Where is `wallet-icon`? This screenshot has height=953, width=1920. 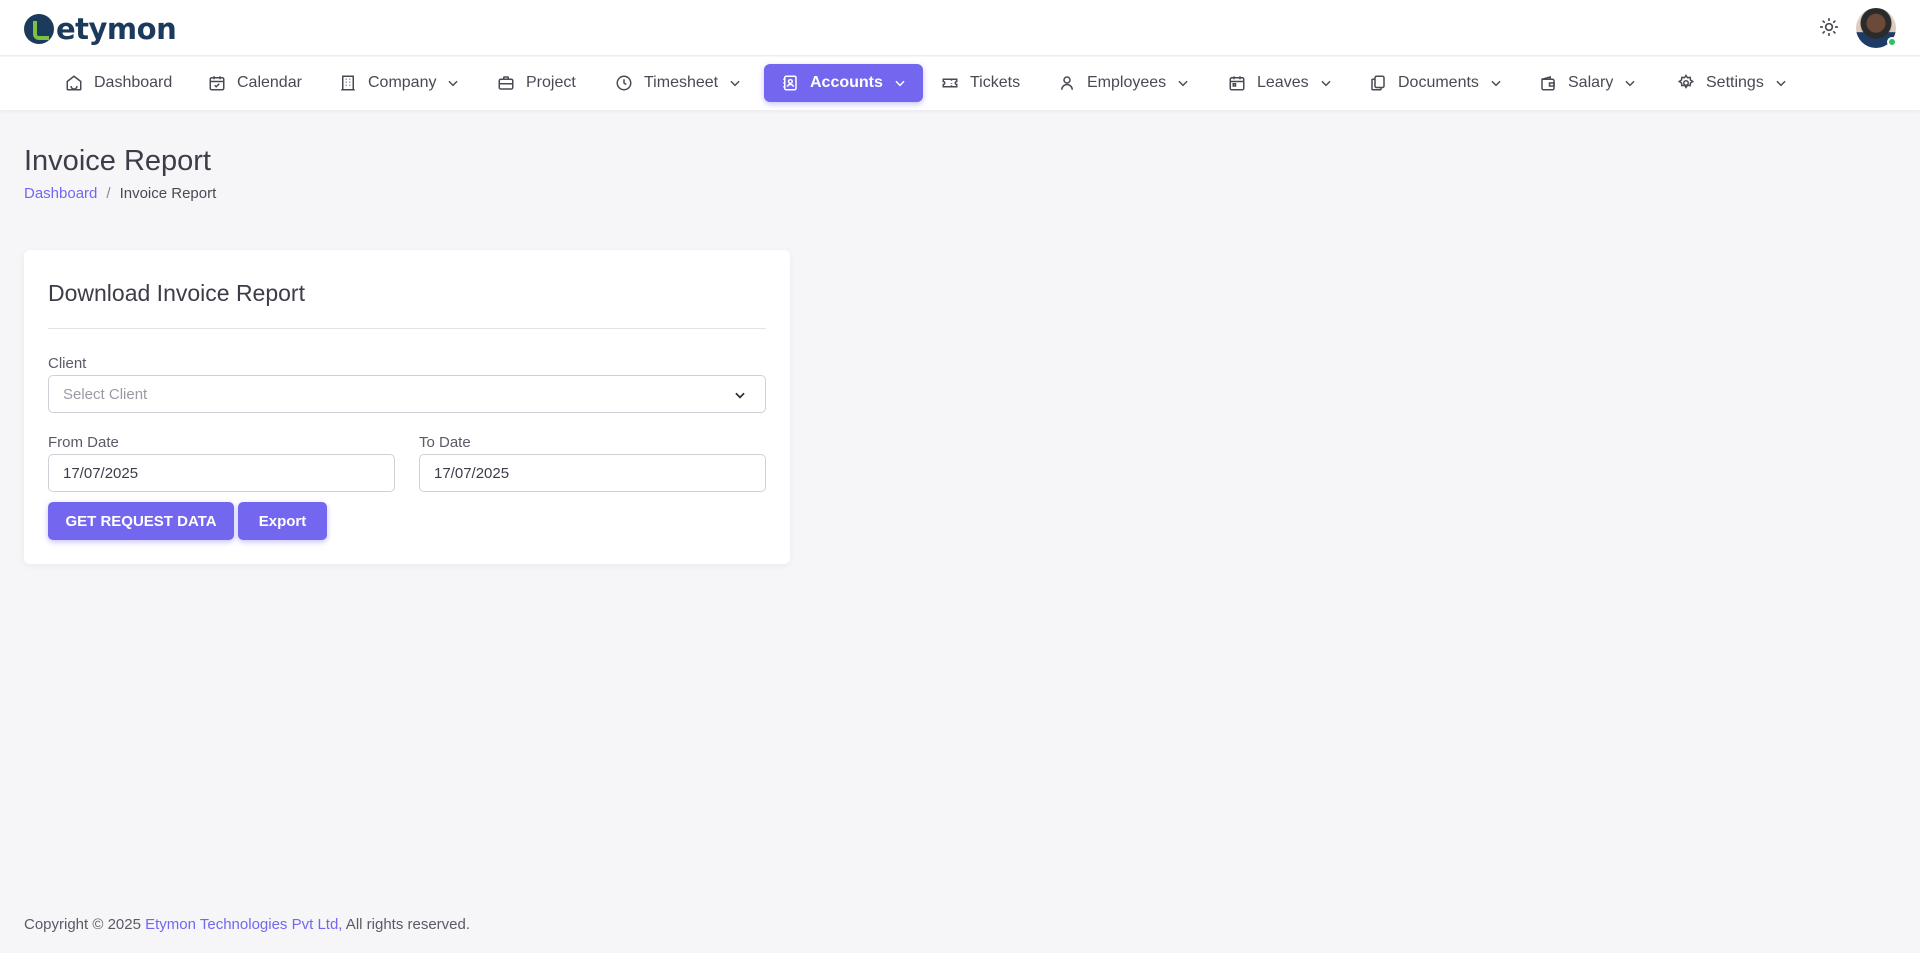
wallet-icon is located at coordinates (1548, 83).